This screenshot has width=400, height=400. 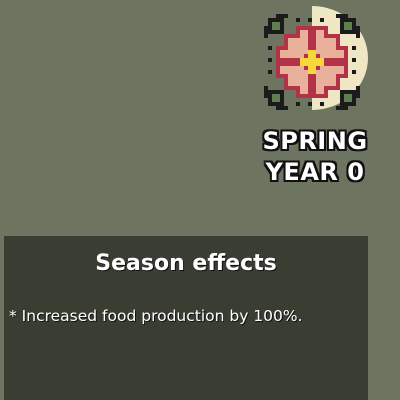 I want to click on season-label: SPRING YEAR 0, so click(x=315, y=157).